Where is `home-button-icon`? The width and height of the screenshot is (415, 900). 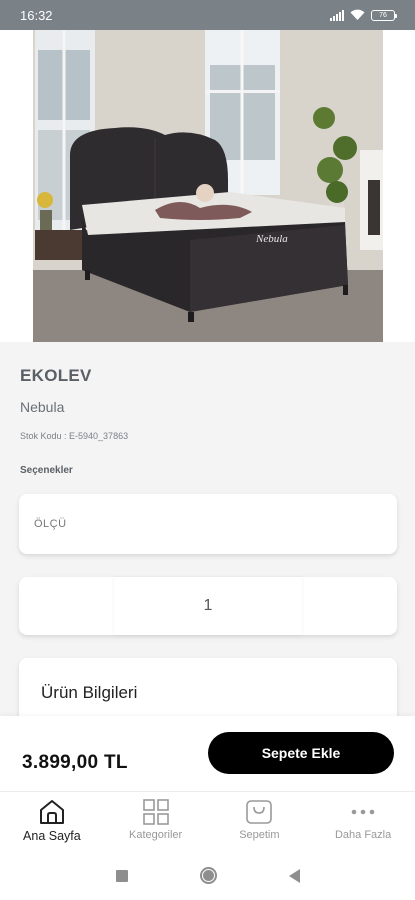 home-button-icon is located at coordinates (208, 875).